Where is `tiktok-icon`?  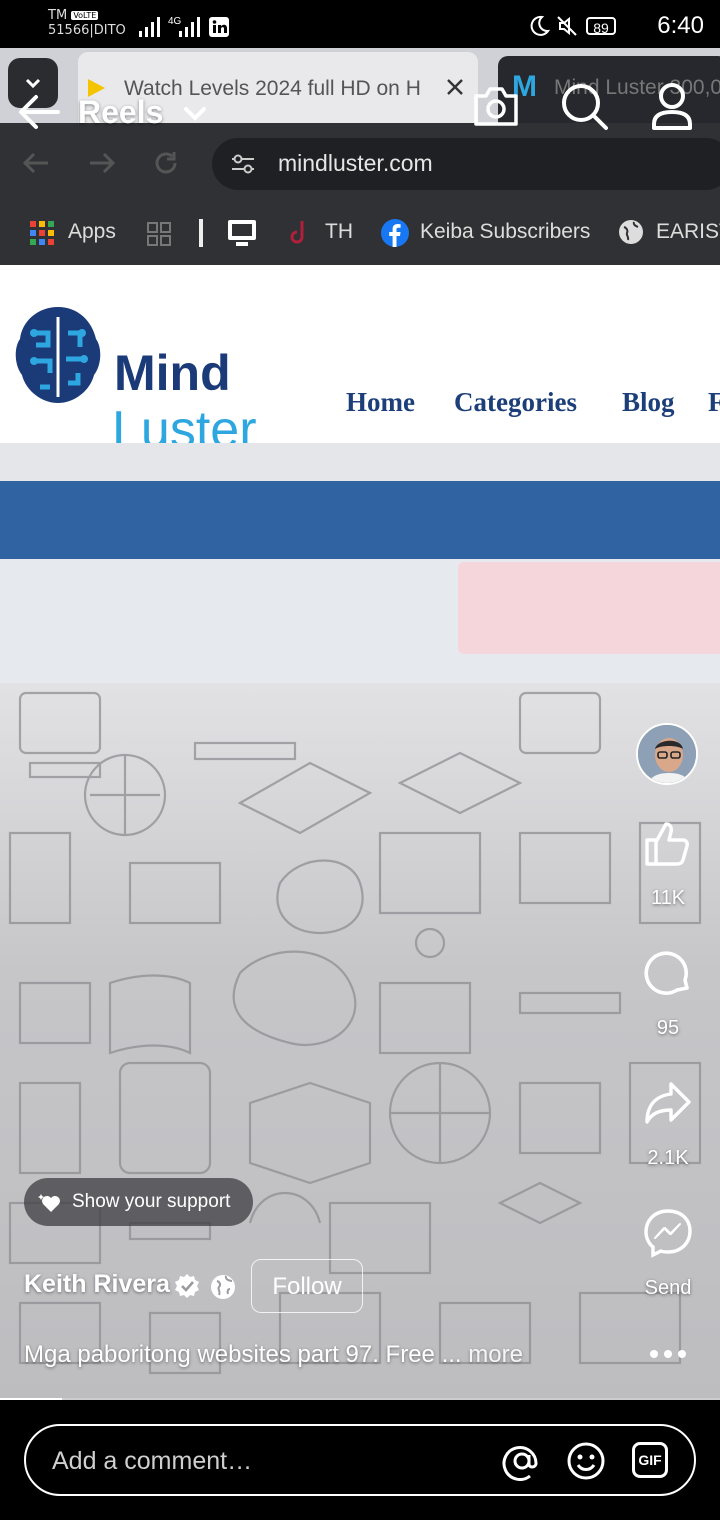 tiktok-icon is located at coordinates (297, 232).